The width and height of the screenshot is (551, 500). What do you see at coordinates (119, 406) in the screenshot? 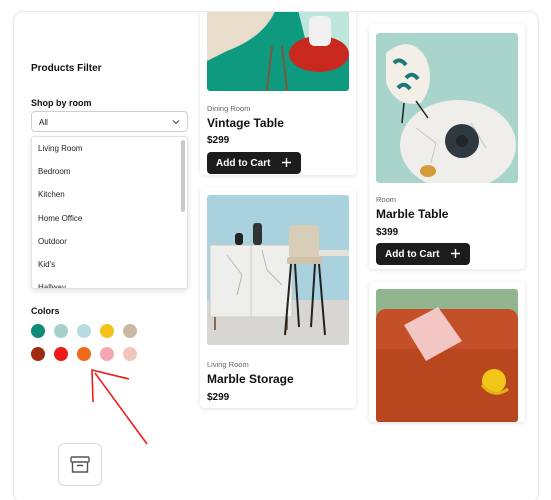
I see `annotation-arrow` at bounding box center [119, 406].